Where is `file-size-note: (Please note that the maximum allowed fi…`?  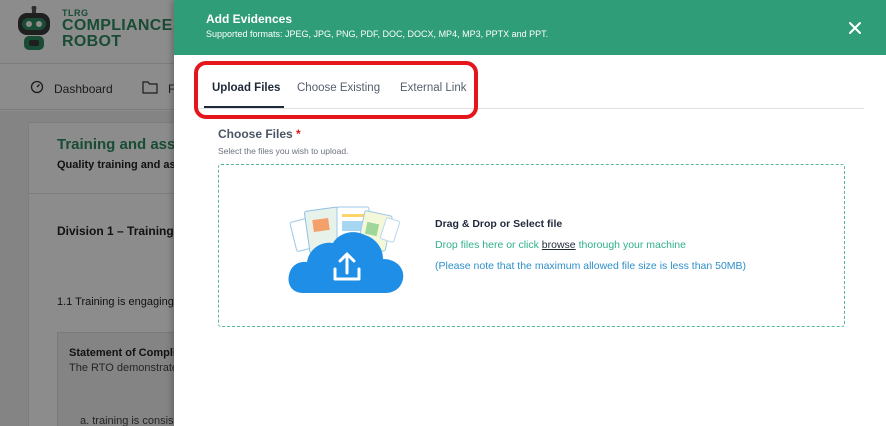 file-size-note: (Please note that the maximum allowed fi… is located at coordinates (591, 266).